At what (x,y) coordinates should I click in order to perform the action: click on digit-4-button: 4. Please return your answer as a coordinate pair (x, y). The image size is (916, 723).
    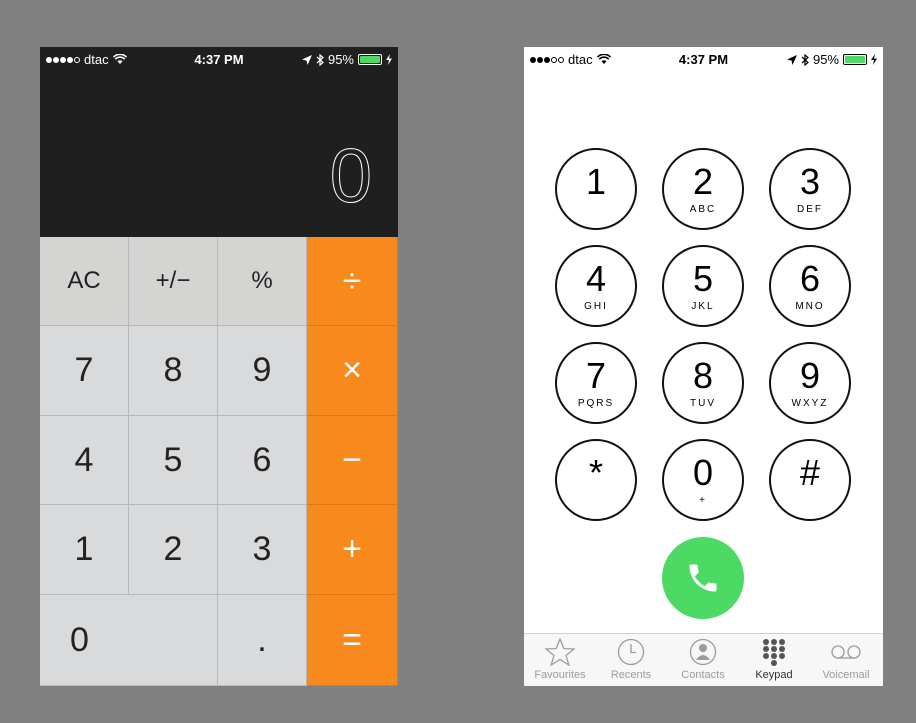
    Looking at the image, I should click on (84, 460).